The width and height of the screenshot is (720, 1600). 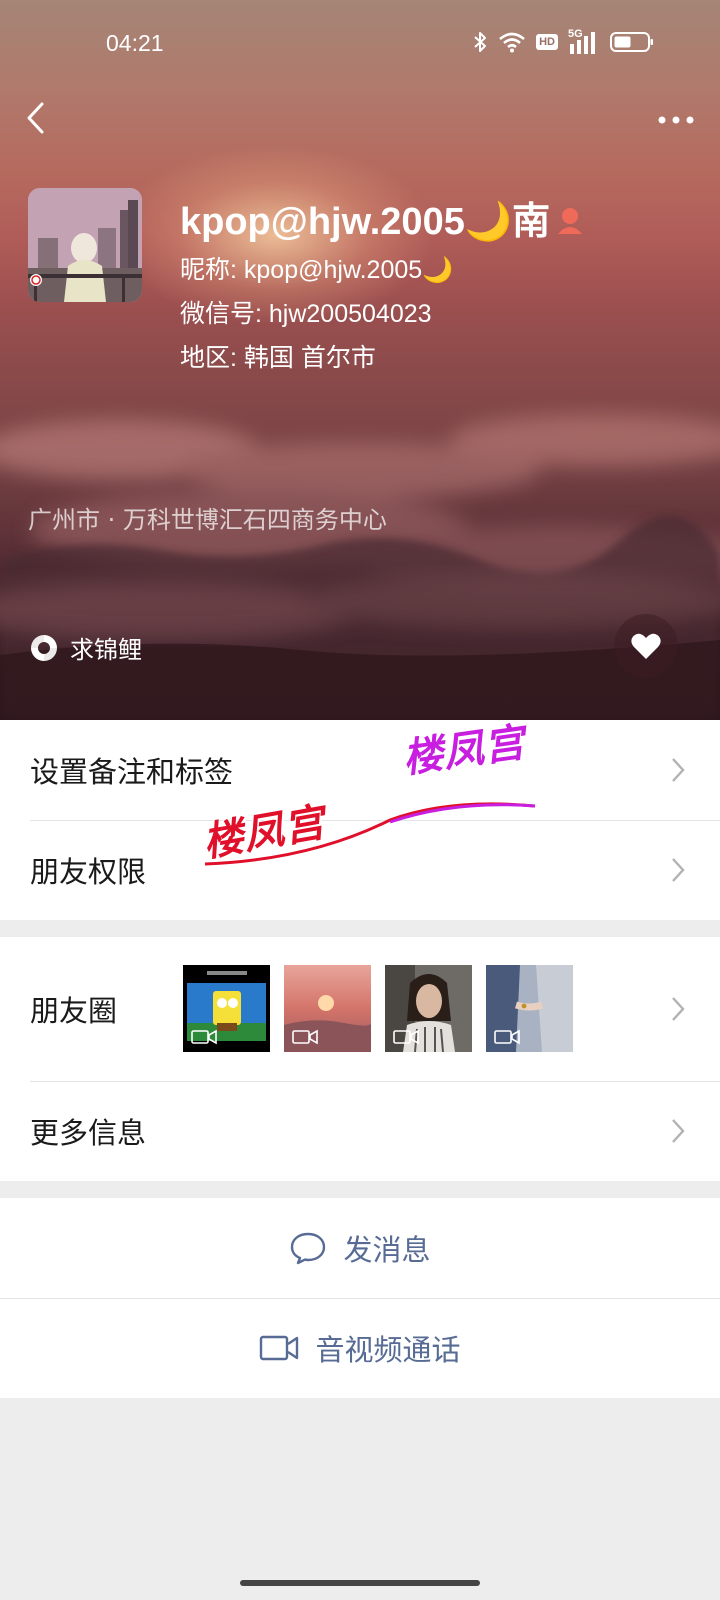 What do you see at coordinates (207, 520) in the screenshot?
I see `location-text: 广州市 · 万科世博汇石四商务中心` at bounding box center [207, 520].